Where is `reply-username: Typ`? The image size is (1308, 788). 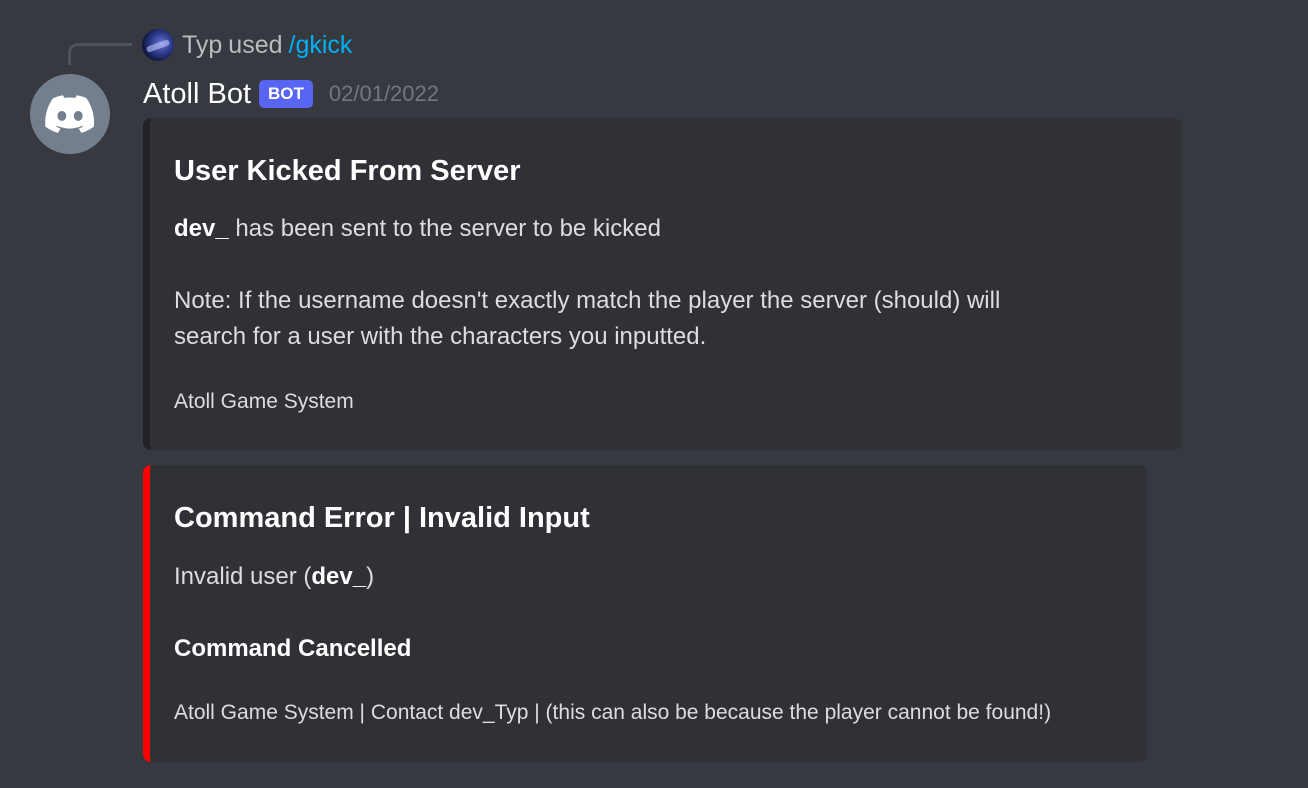
reply-username: Typ is located at coordinates (202, 45).